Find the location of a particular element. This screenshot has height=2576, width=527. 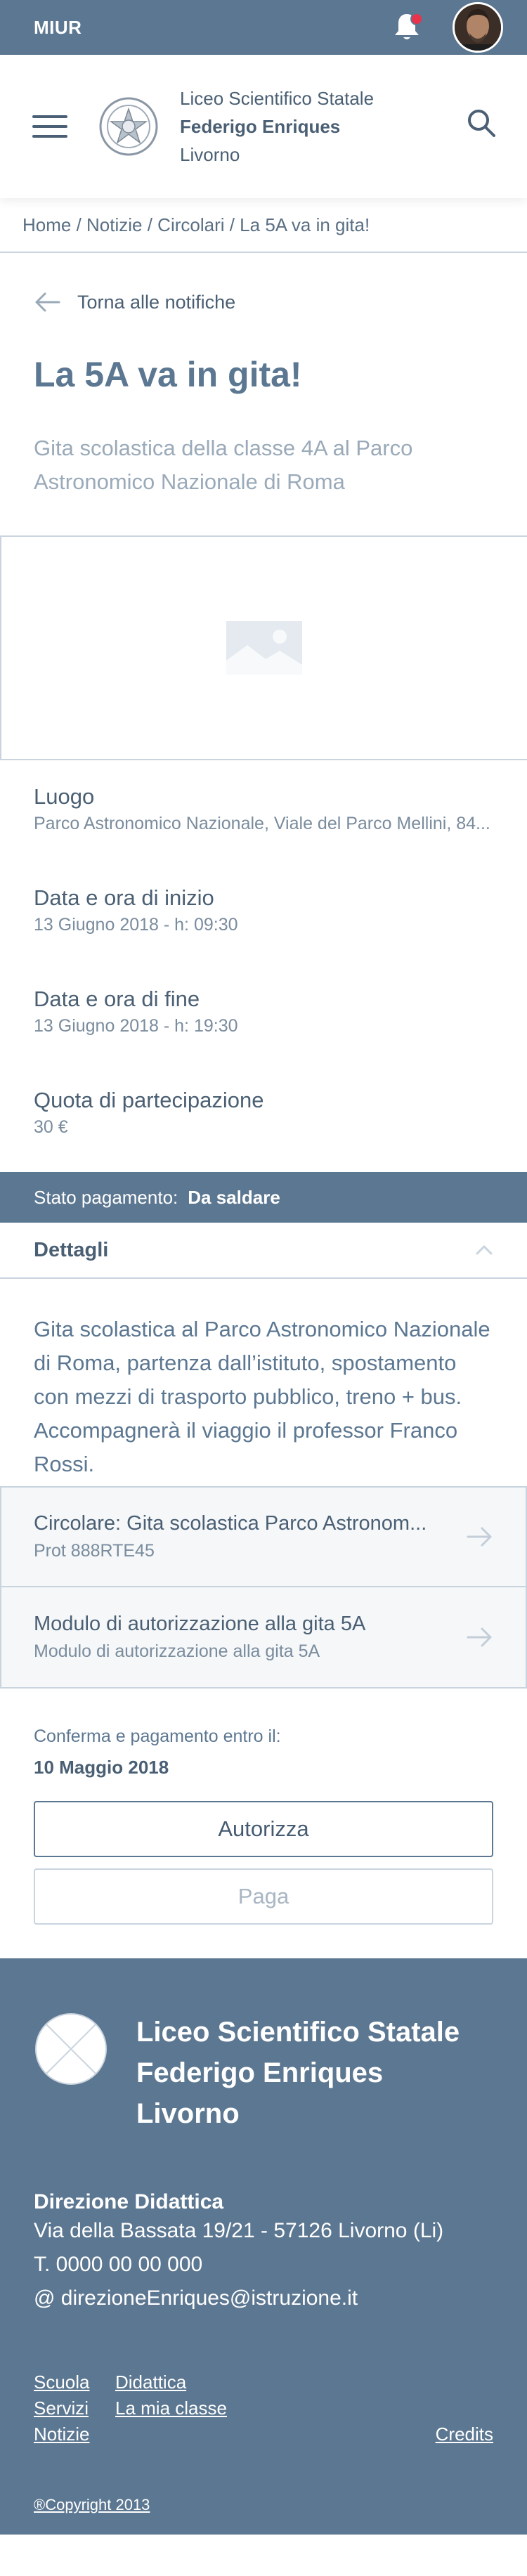

attachment-subtitle: Prot 888RTE45 is located at coordinates (94, 1551).